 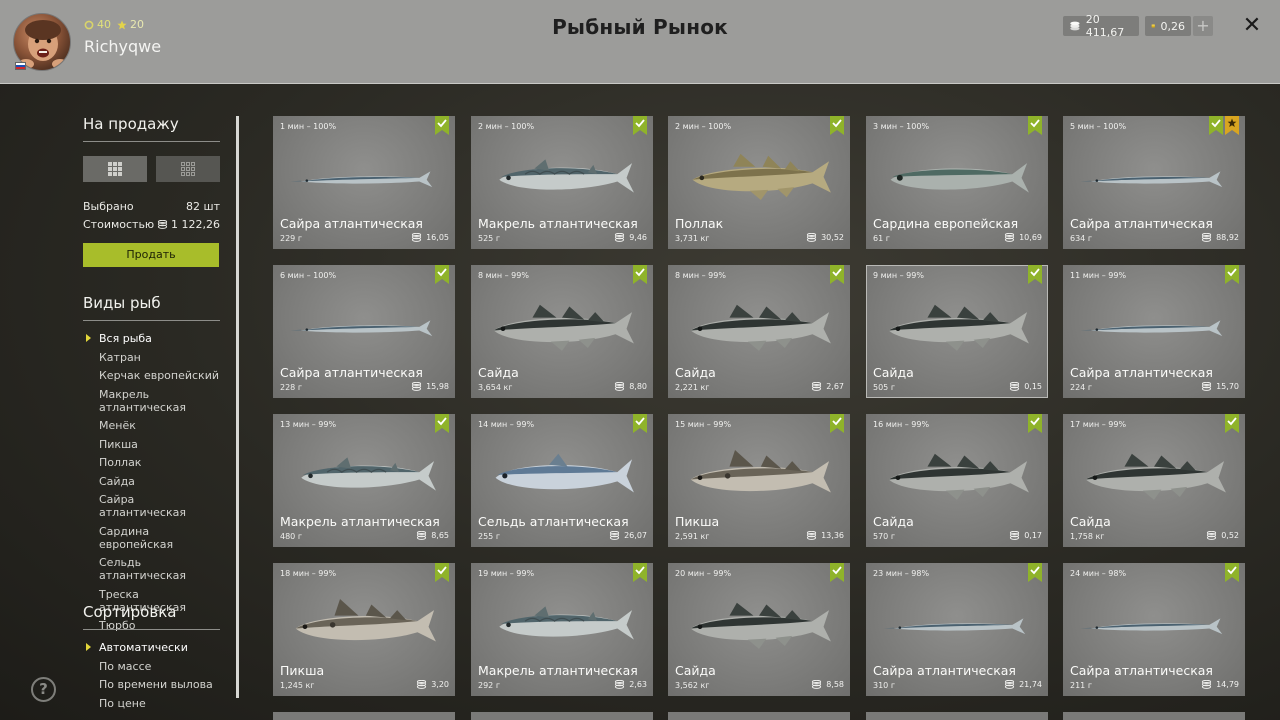 I want to click on username: Richyqwe, so click(x=123, y=46).